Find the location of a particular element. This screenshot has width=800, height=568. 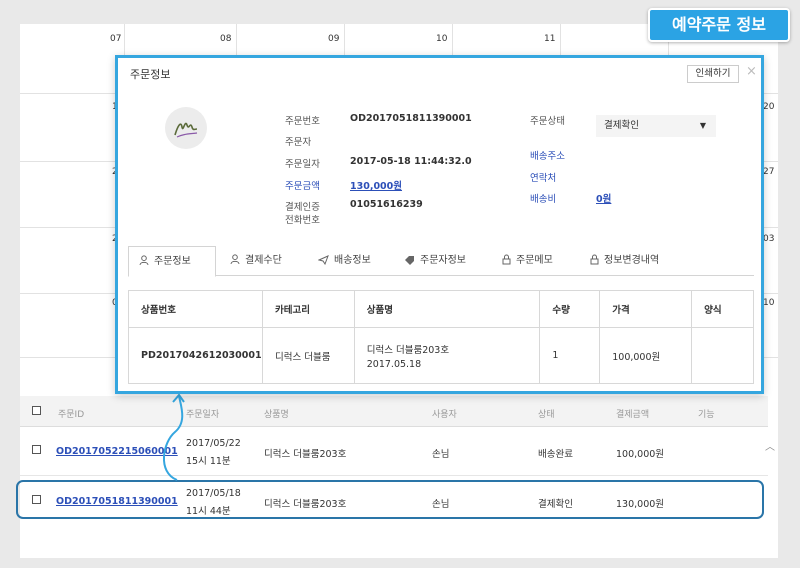

amount-link: 130,000원 is located at coordinates (376, 185).